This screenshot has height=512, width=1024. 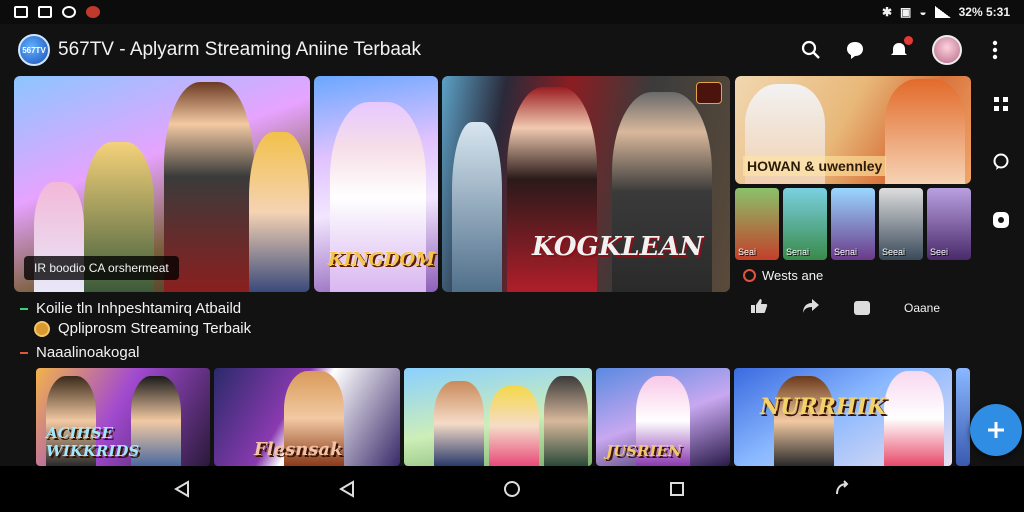 What do you see at coordinates (239, 49) in the screenshot?
I see `app-title: 567TV - Aplyarm Streaming Aniine Terbaak` at bounding box center [239, 49].